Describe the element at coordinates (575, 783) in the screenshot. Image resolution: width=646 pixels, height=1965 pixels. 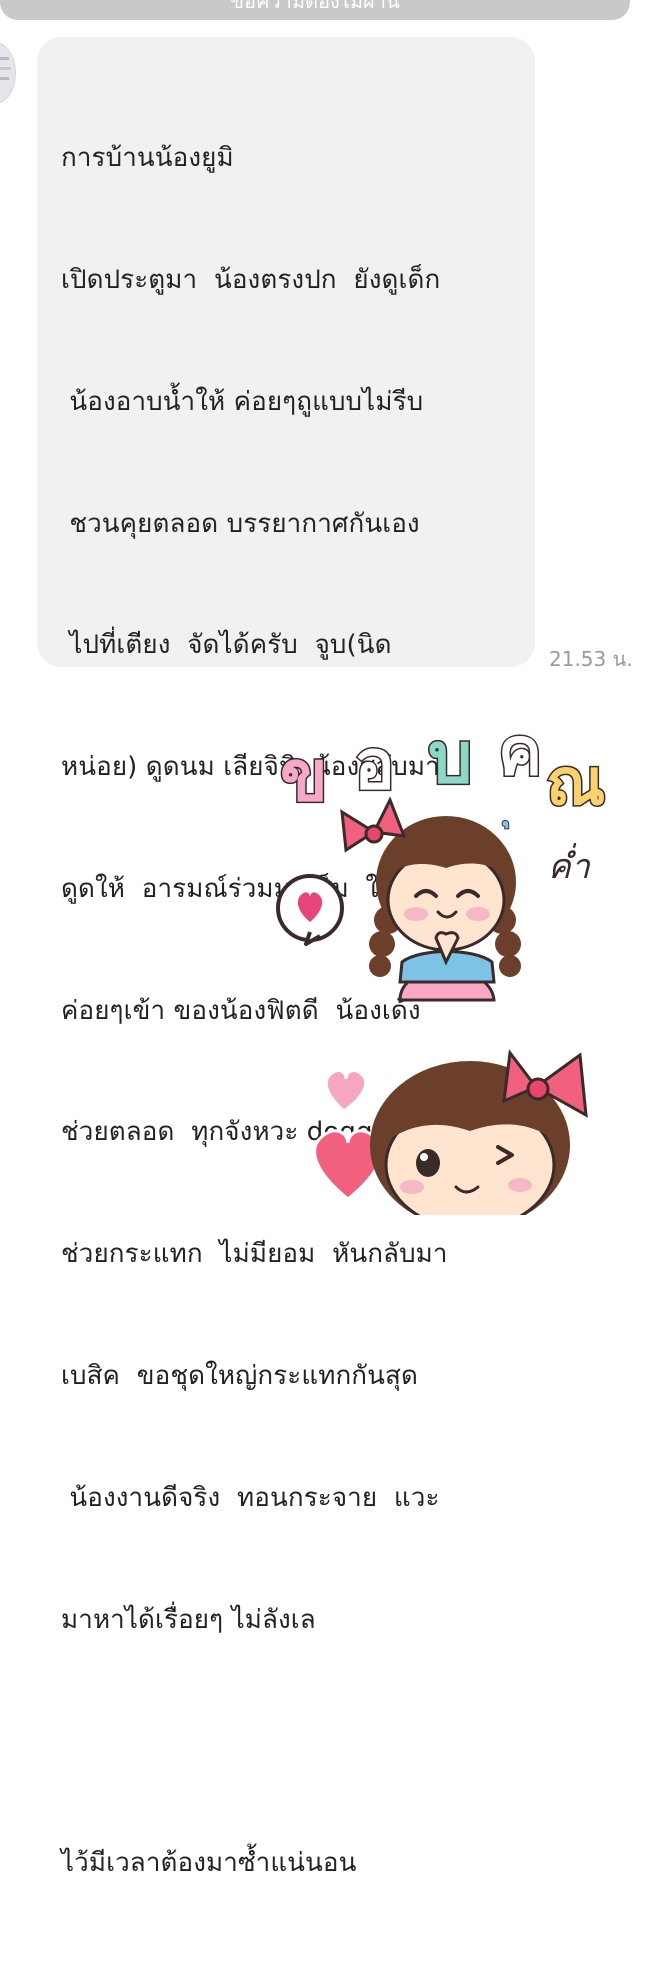
I see `svg-text: ณ` at that location.